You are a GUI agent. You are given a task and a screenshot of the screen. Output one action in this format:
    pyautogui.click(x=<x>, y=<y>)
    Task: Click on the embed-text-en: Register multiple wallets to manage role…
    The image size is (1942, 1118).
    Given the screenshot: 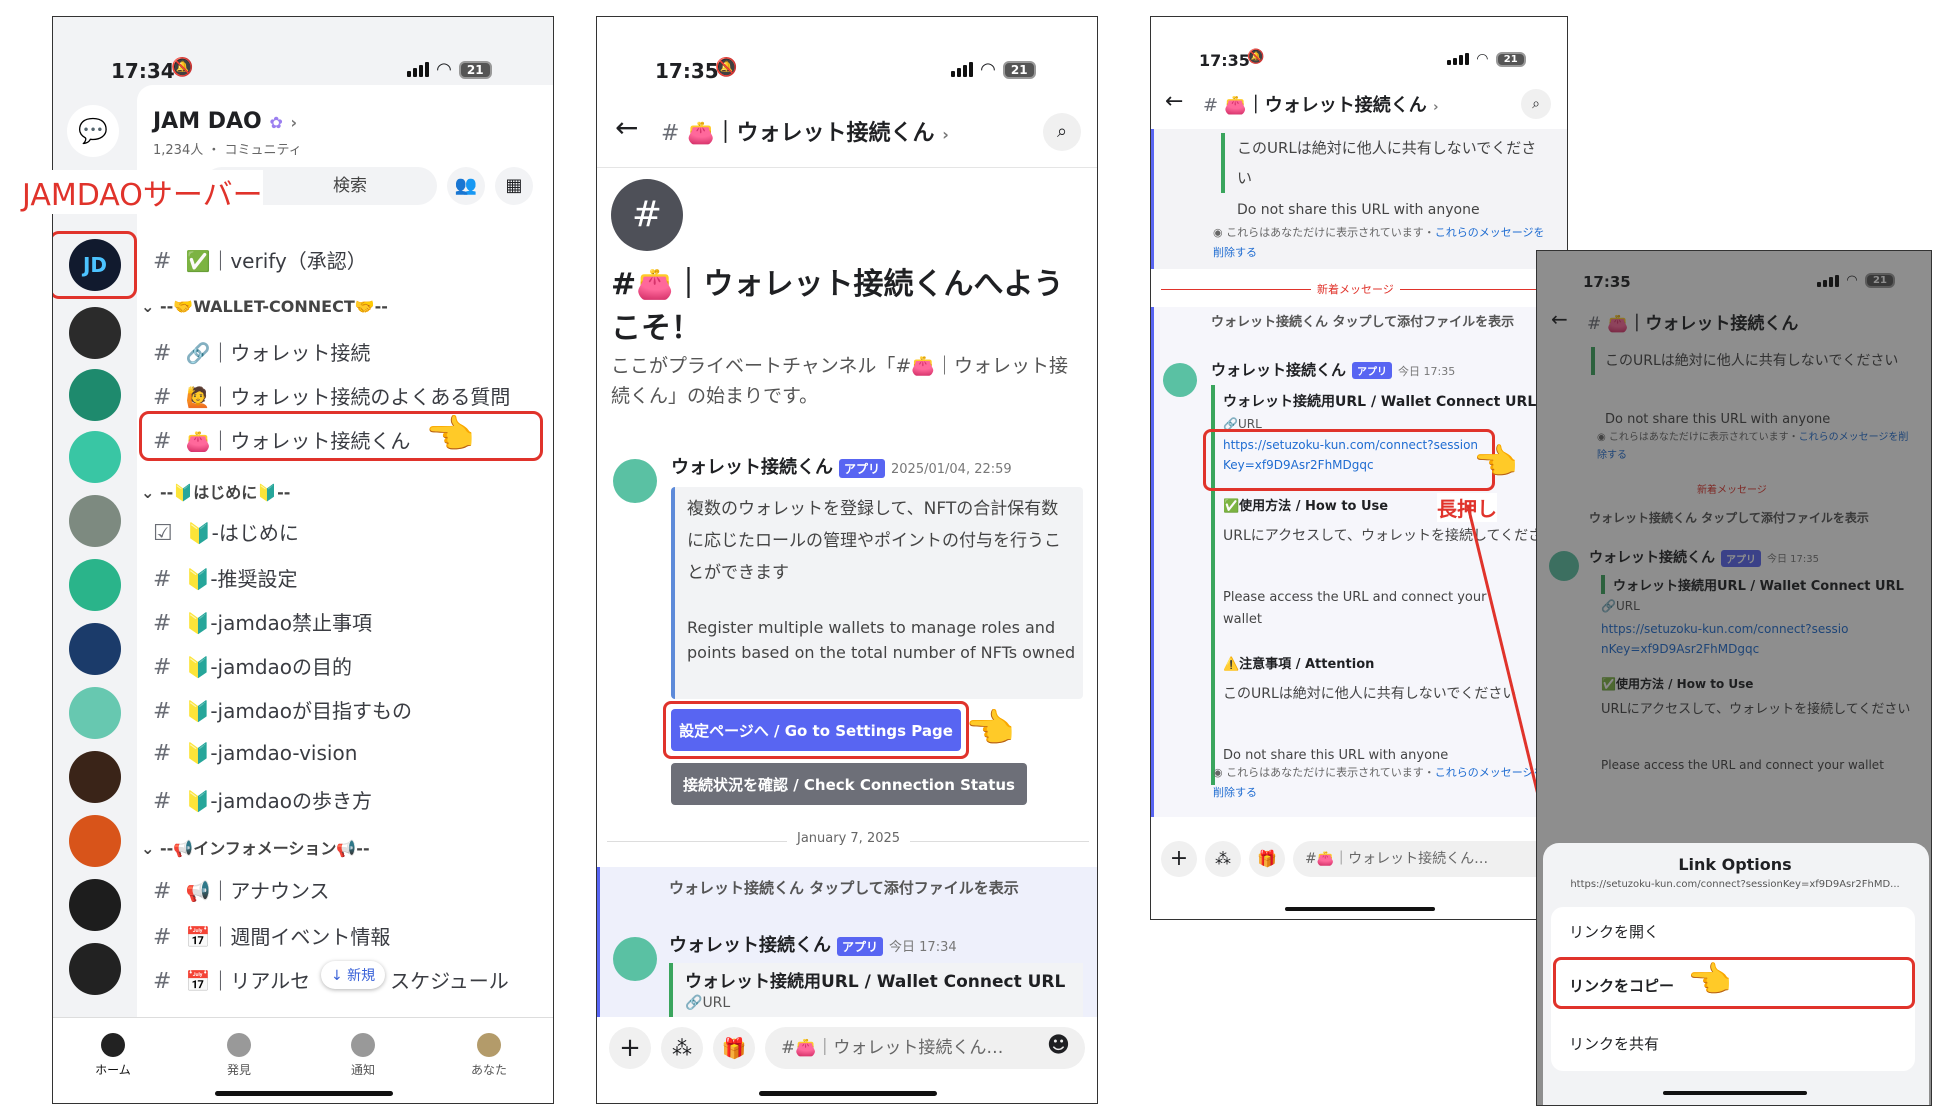 What is the action you would take?
    pyautogui.click(x=881, y=640)
    